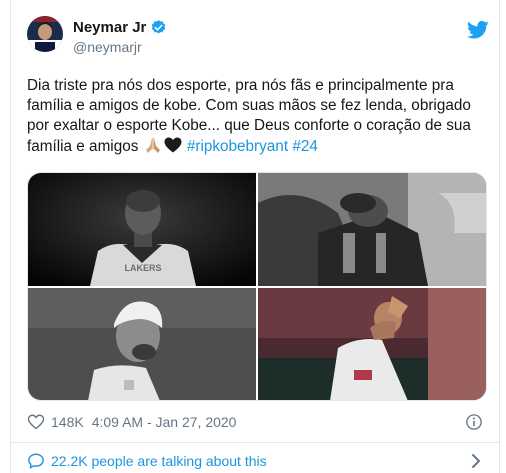 The image size is (506, 473). Describe the element at coordinates (153, 148) in the screenshot. I see `praying-hands-emoji-icon` at that location.